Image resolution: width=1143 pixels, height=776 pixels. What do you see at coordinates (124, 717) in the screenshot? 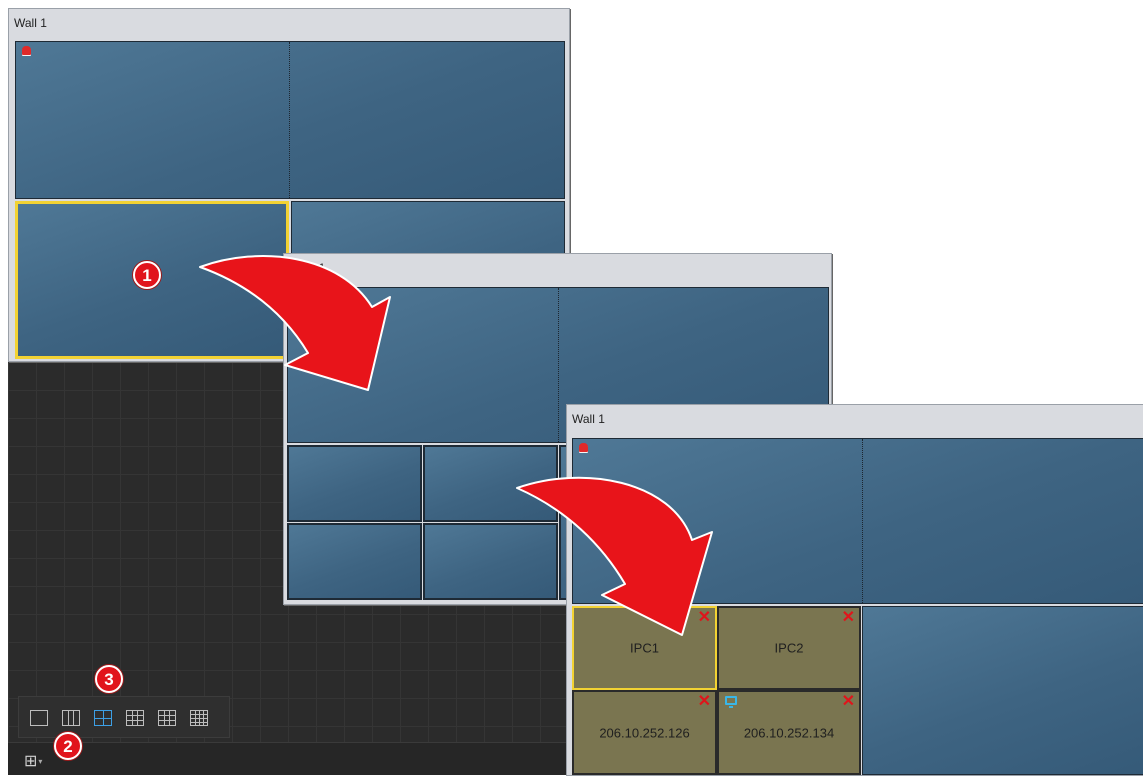
I see `layout-popup` at bounding box center [124, 717].